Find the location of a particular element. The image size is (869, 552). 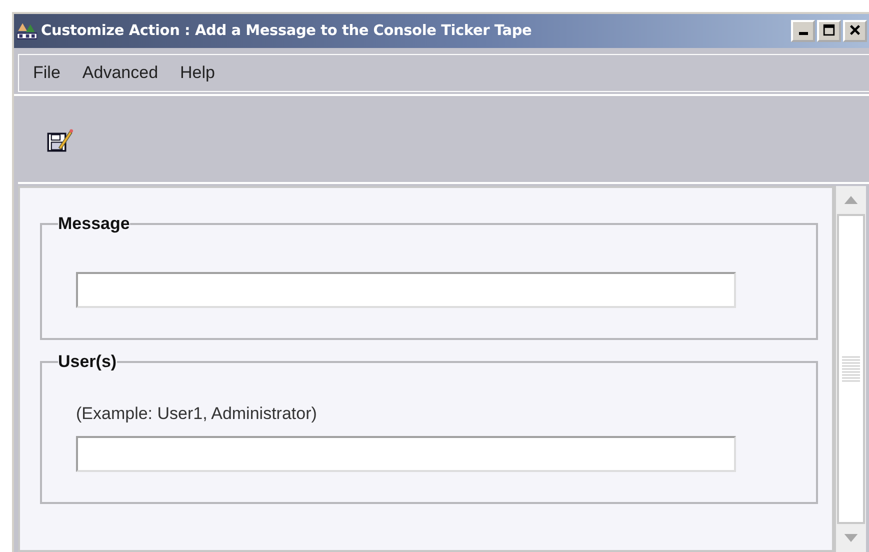

minimize-button is located at coordinates (803, 31).